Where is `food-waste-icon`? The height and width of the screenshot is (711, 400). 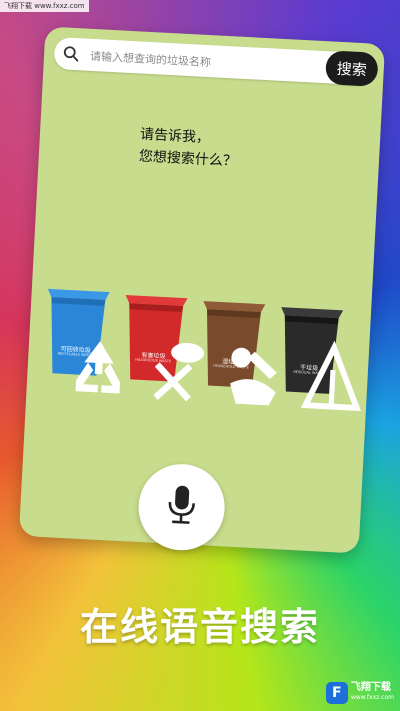
food-waste-icon is located at coordinates (249, 367).